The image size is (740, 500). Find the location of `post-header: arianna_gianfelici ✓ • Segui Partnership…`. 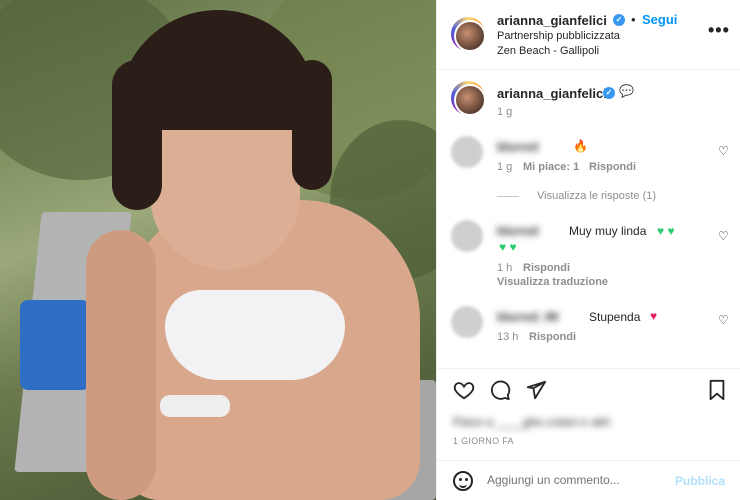

post-header: arianna_gianfelici ✓ • Segui Partnership… is located at coordinates (588, 35).